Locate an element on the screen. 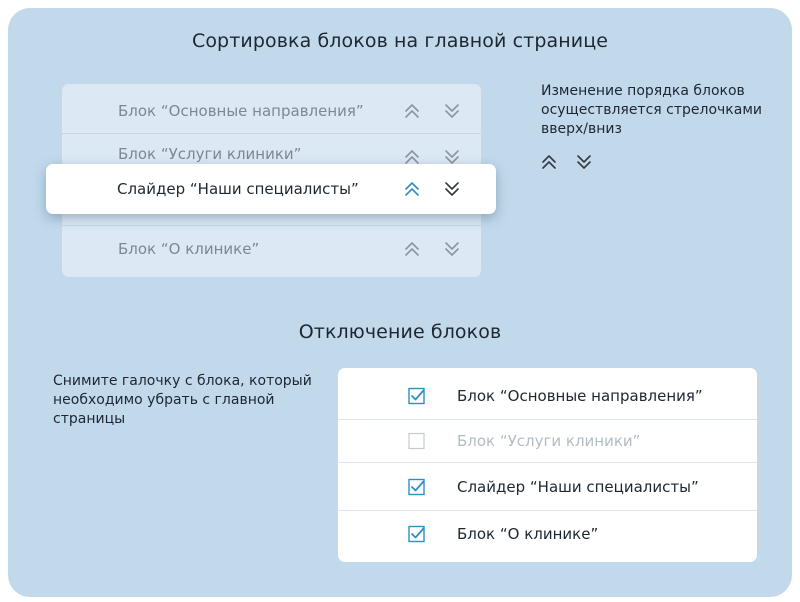  sort-row-label: Блок “Услуги клиники” is located at coordinates (210, 154).